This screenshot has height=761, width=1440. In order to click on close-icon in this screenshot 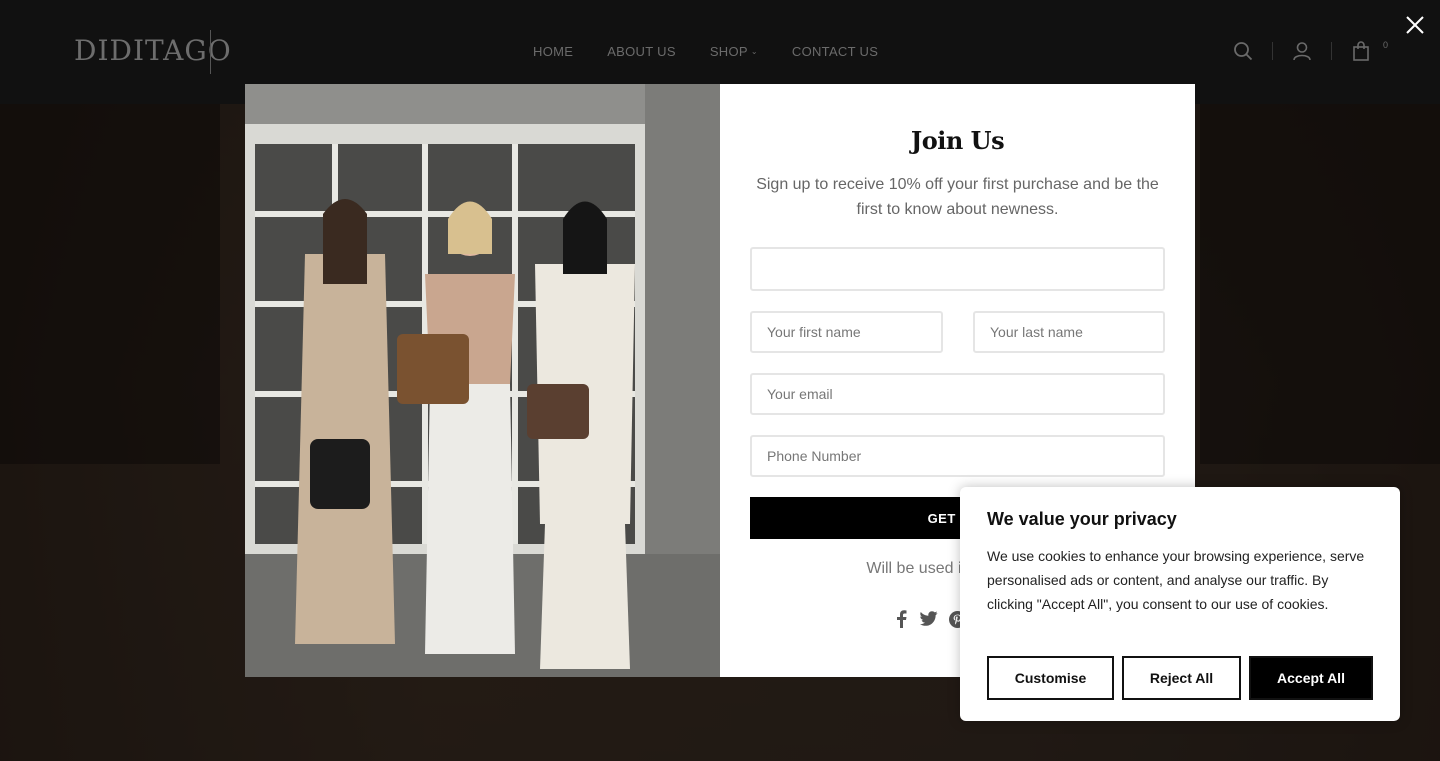, I will do `click(1415, 25)`.